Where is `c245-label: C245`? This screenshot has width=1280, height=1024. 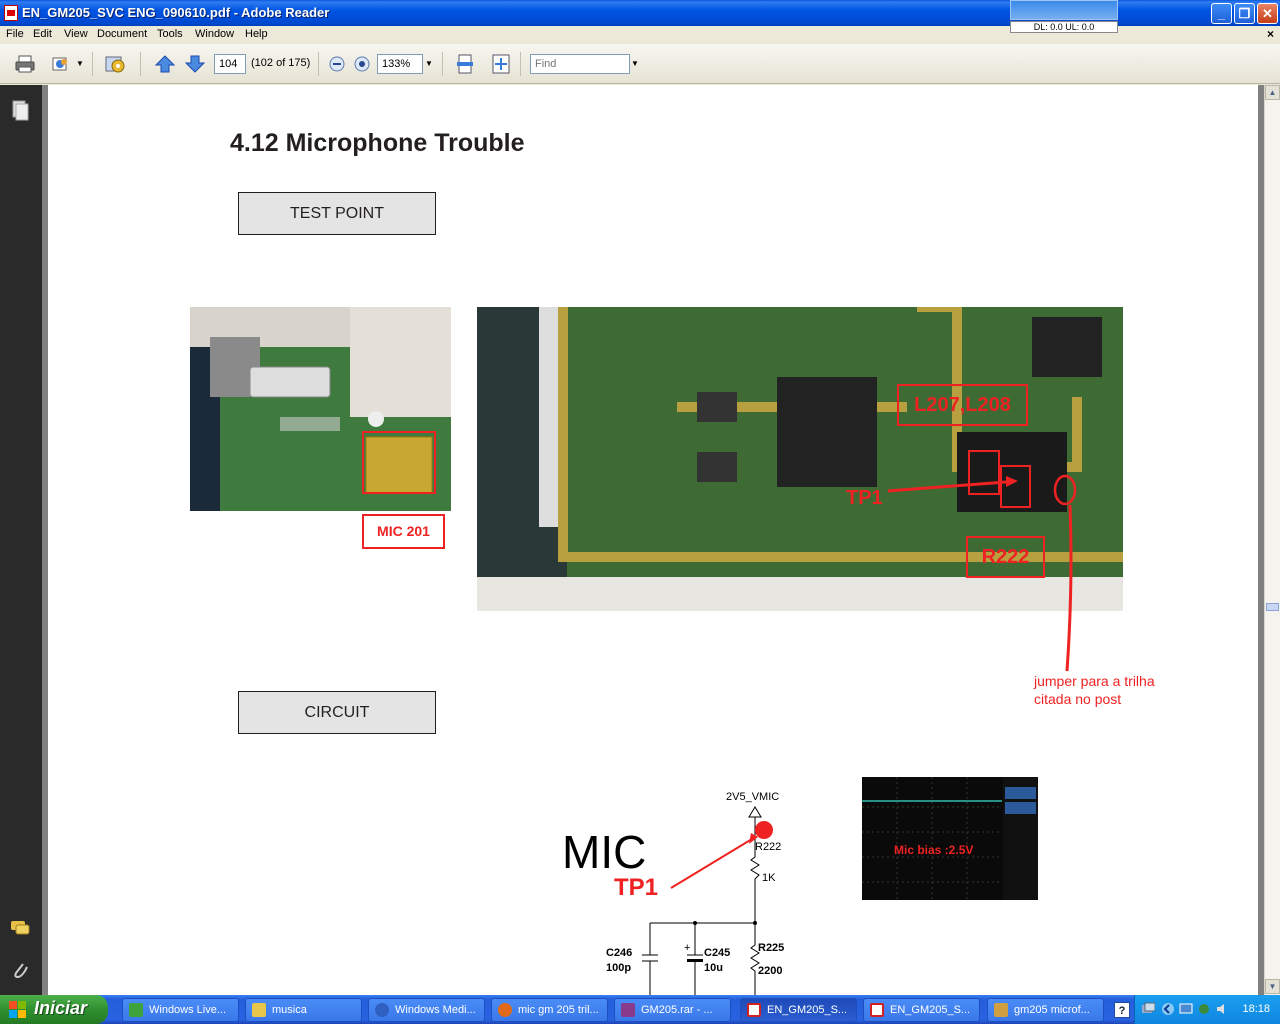 c245-label: C245 is located at coordinates (717, 953).